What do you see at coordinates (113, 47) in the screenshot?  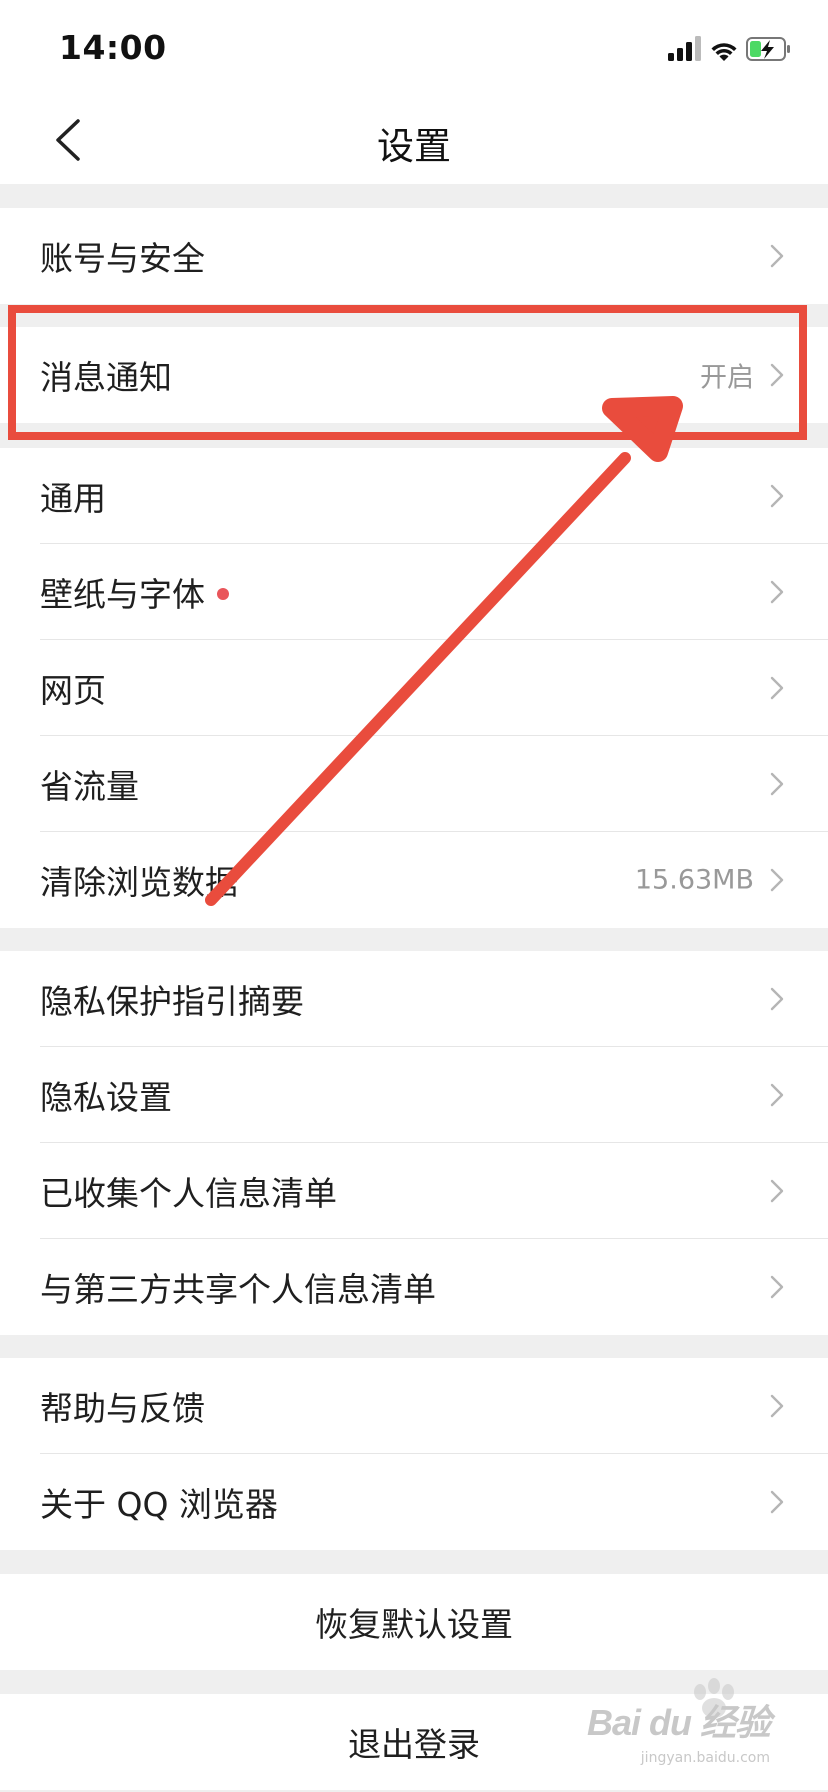 I see `status-time: 14:00` at bounding box center [113, 47].